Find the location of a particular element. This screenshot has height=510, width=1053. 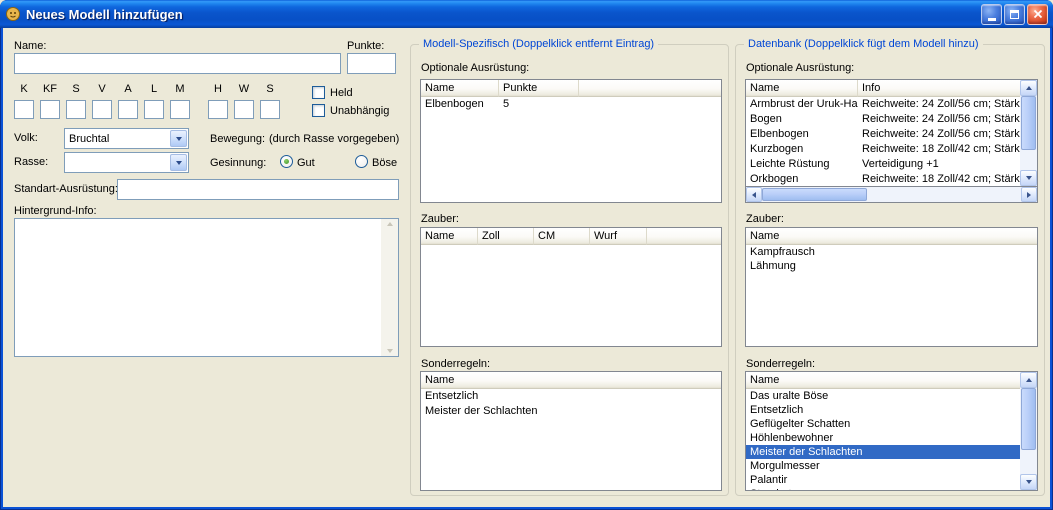

stat-col-l: L is located at coordinates (154, 101).